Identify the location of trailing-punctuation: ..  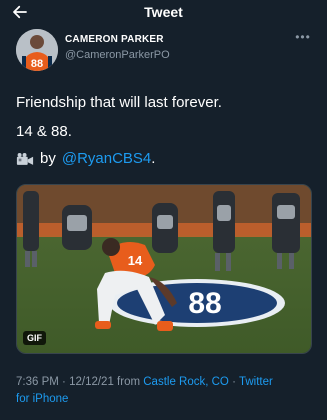
(153, 158).